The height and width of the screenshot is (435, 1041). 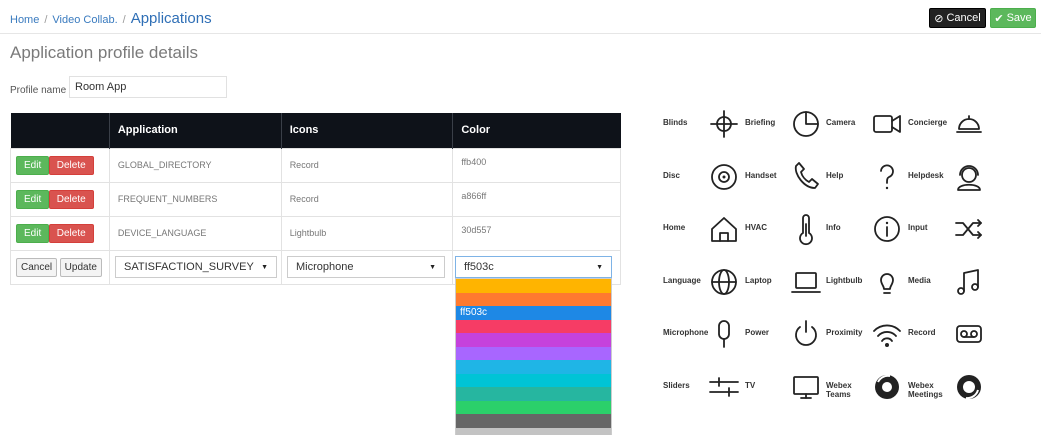 I want to click on row-actions: Cancel Update, so click(x=60, y=267).